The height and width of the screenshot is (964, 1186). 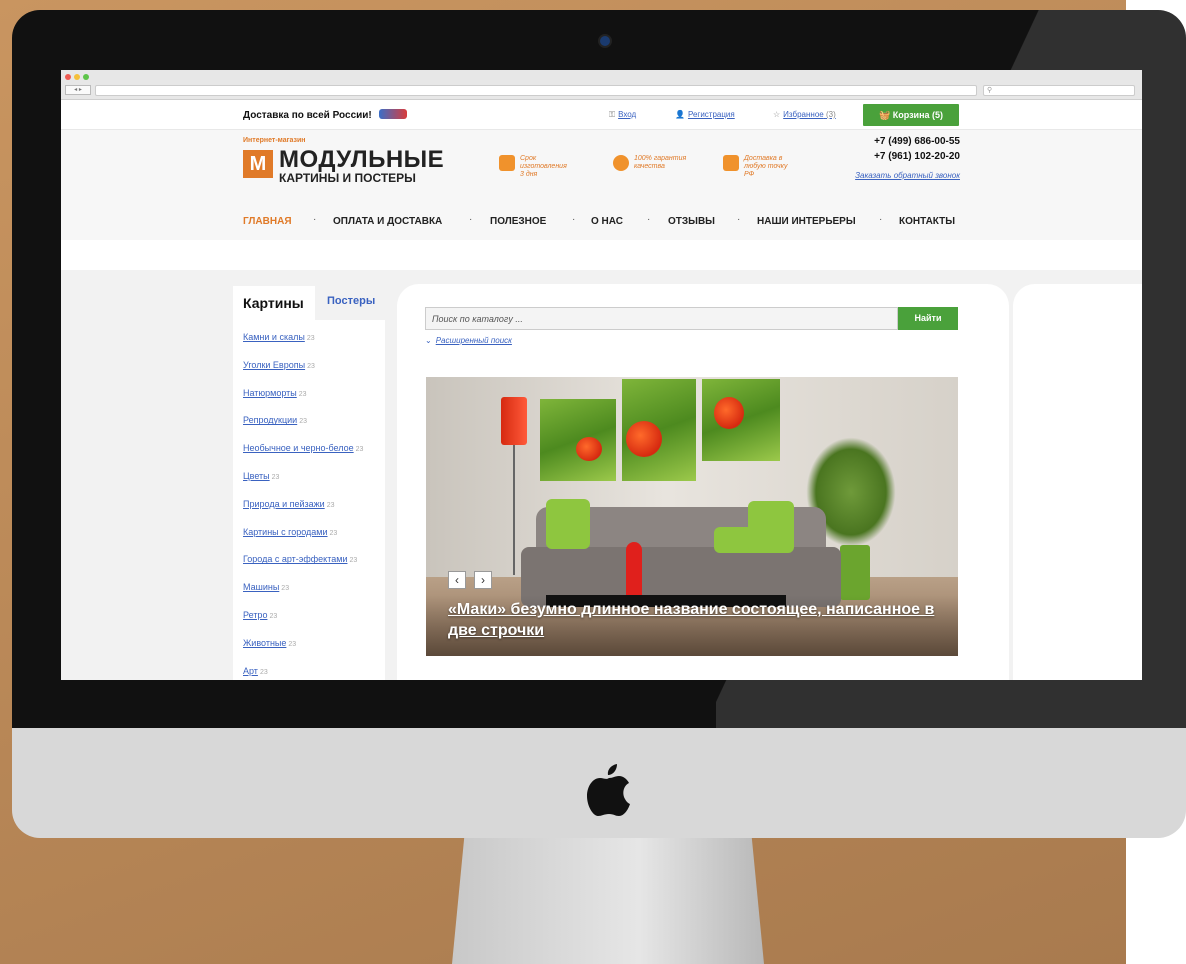 I want to click on monitor-stand, so click(x=608, y=899).